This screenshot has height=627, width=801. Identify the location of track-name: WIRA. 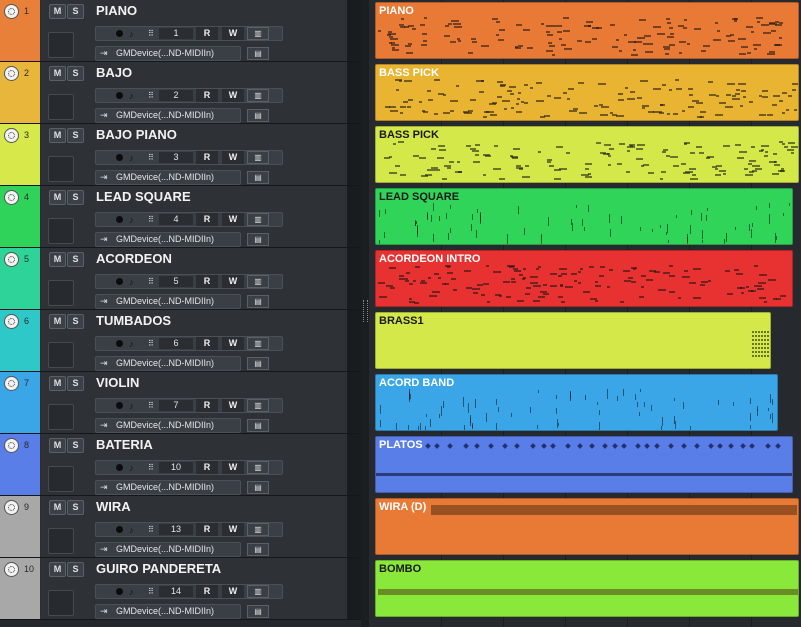
(113, 506).